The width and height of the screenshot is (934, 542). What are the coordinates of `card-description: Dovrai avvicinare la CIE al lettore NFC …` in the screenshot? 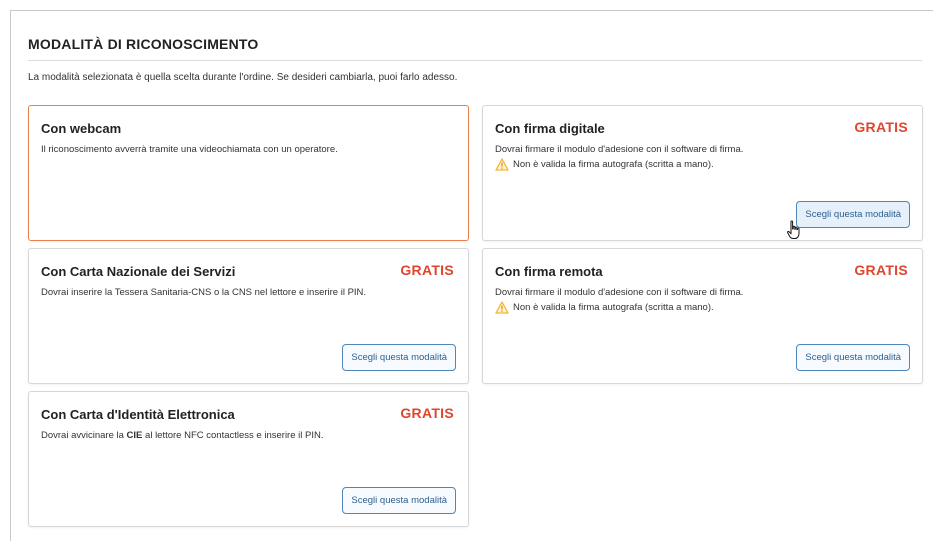 It's located at (241, 435).